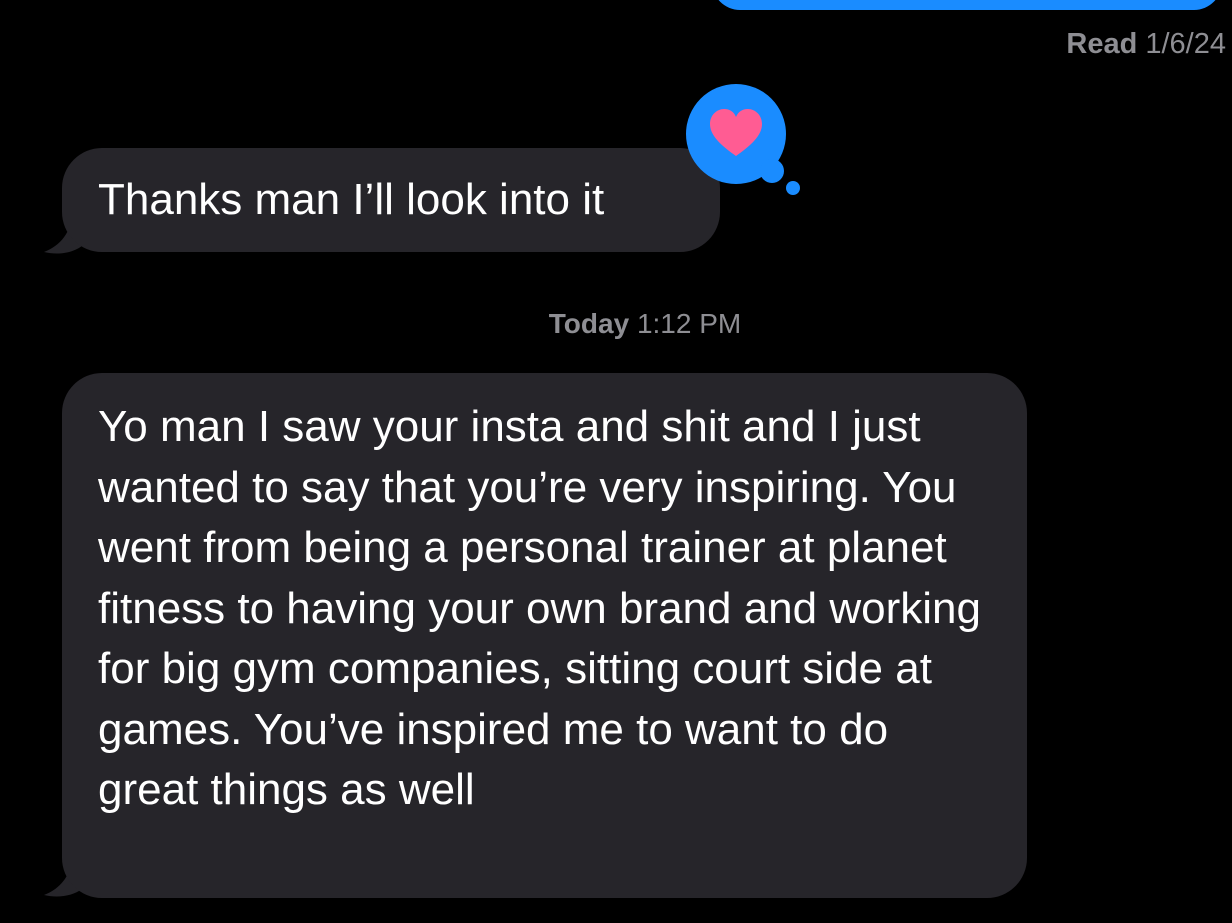 The height and width of the screenshot is (923, 1232). Describe the element at coordinates (1185, 44) in the screenshot. I see `read-date: 1/6/24` at that location.